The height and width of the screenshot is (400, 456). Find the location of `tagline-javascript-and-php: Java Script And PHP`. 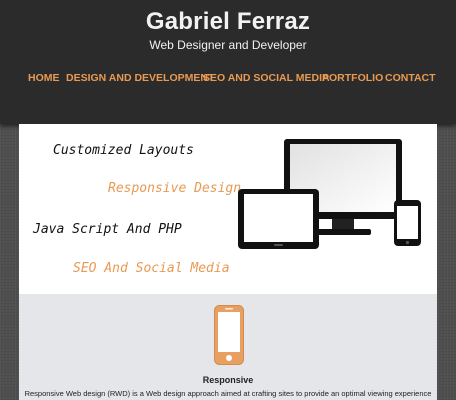

tagline-javascript-and-php: Java Script And PHP is located at coordinates (107, 229).